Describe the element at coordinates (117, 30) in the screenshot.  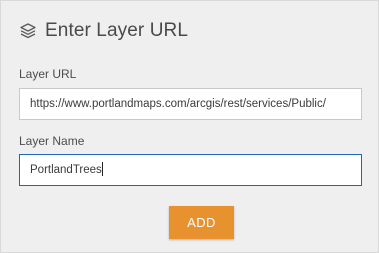
I see `panel-title: Enter Layer URL` at that location.